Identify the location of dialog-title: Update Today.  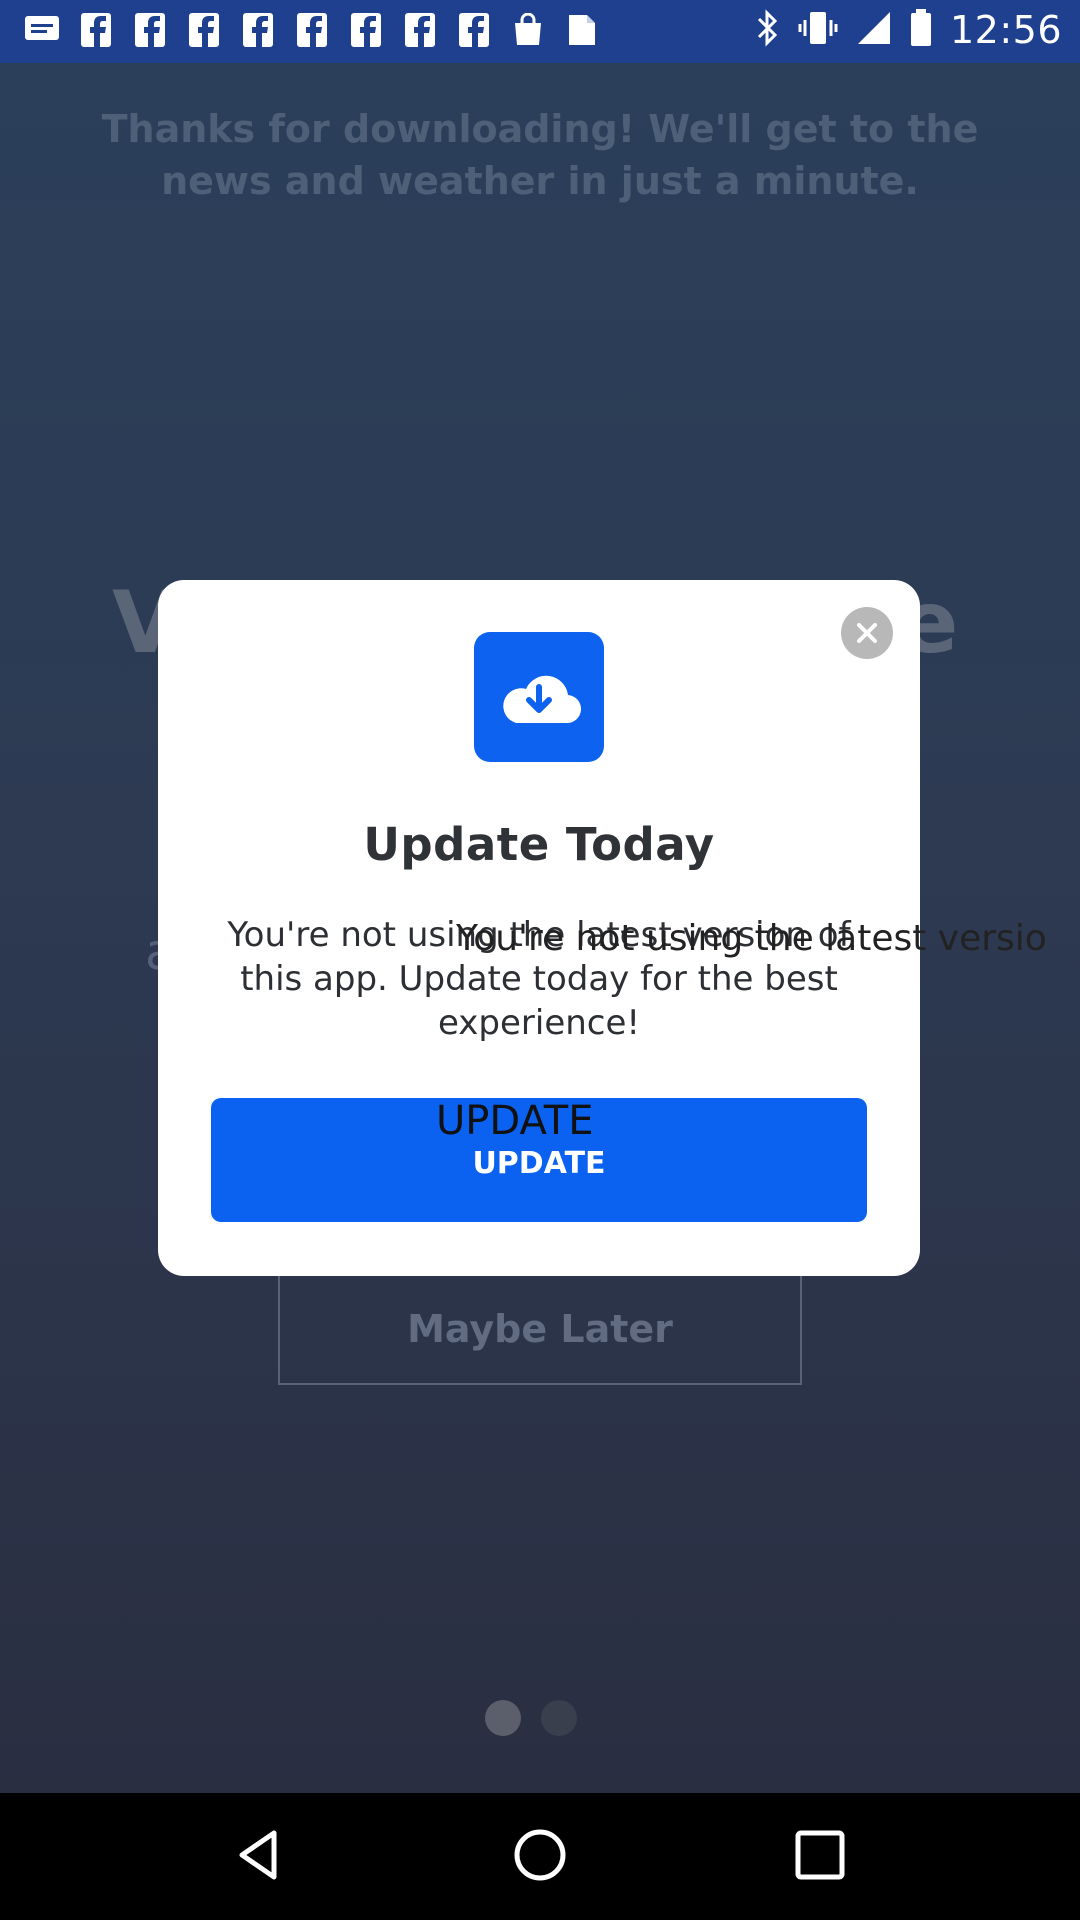
(539, 844).